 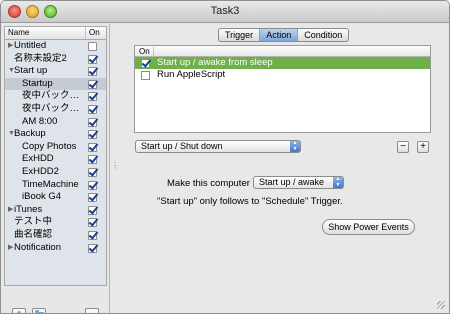 I want to click on column-header-name: Name, so click(x=18, y=33).